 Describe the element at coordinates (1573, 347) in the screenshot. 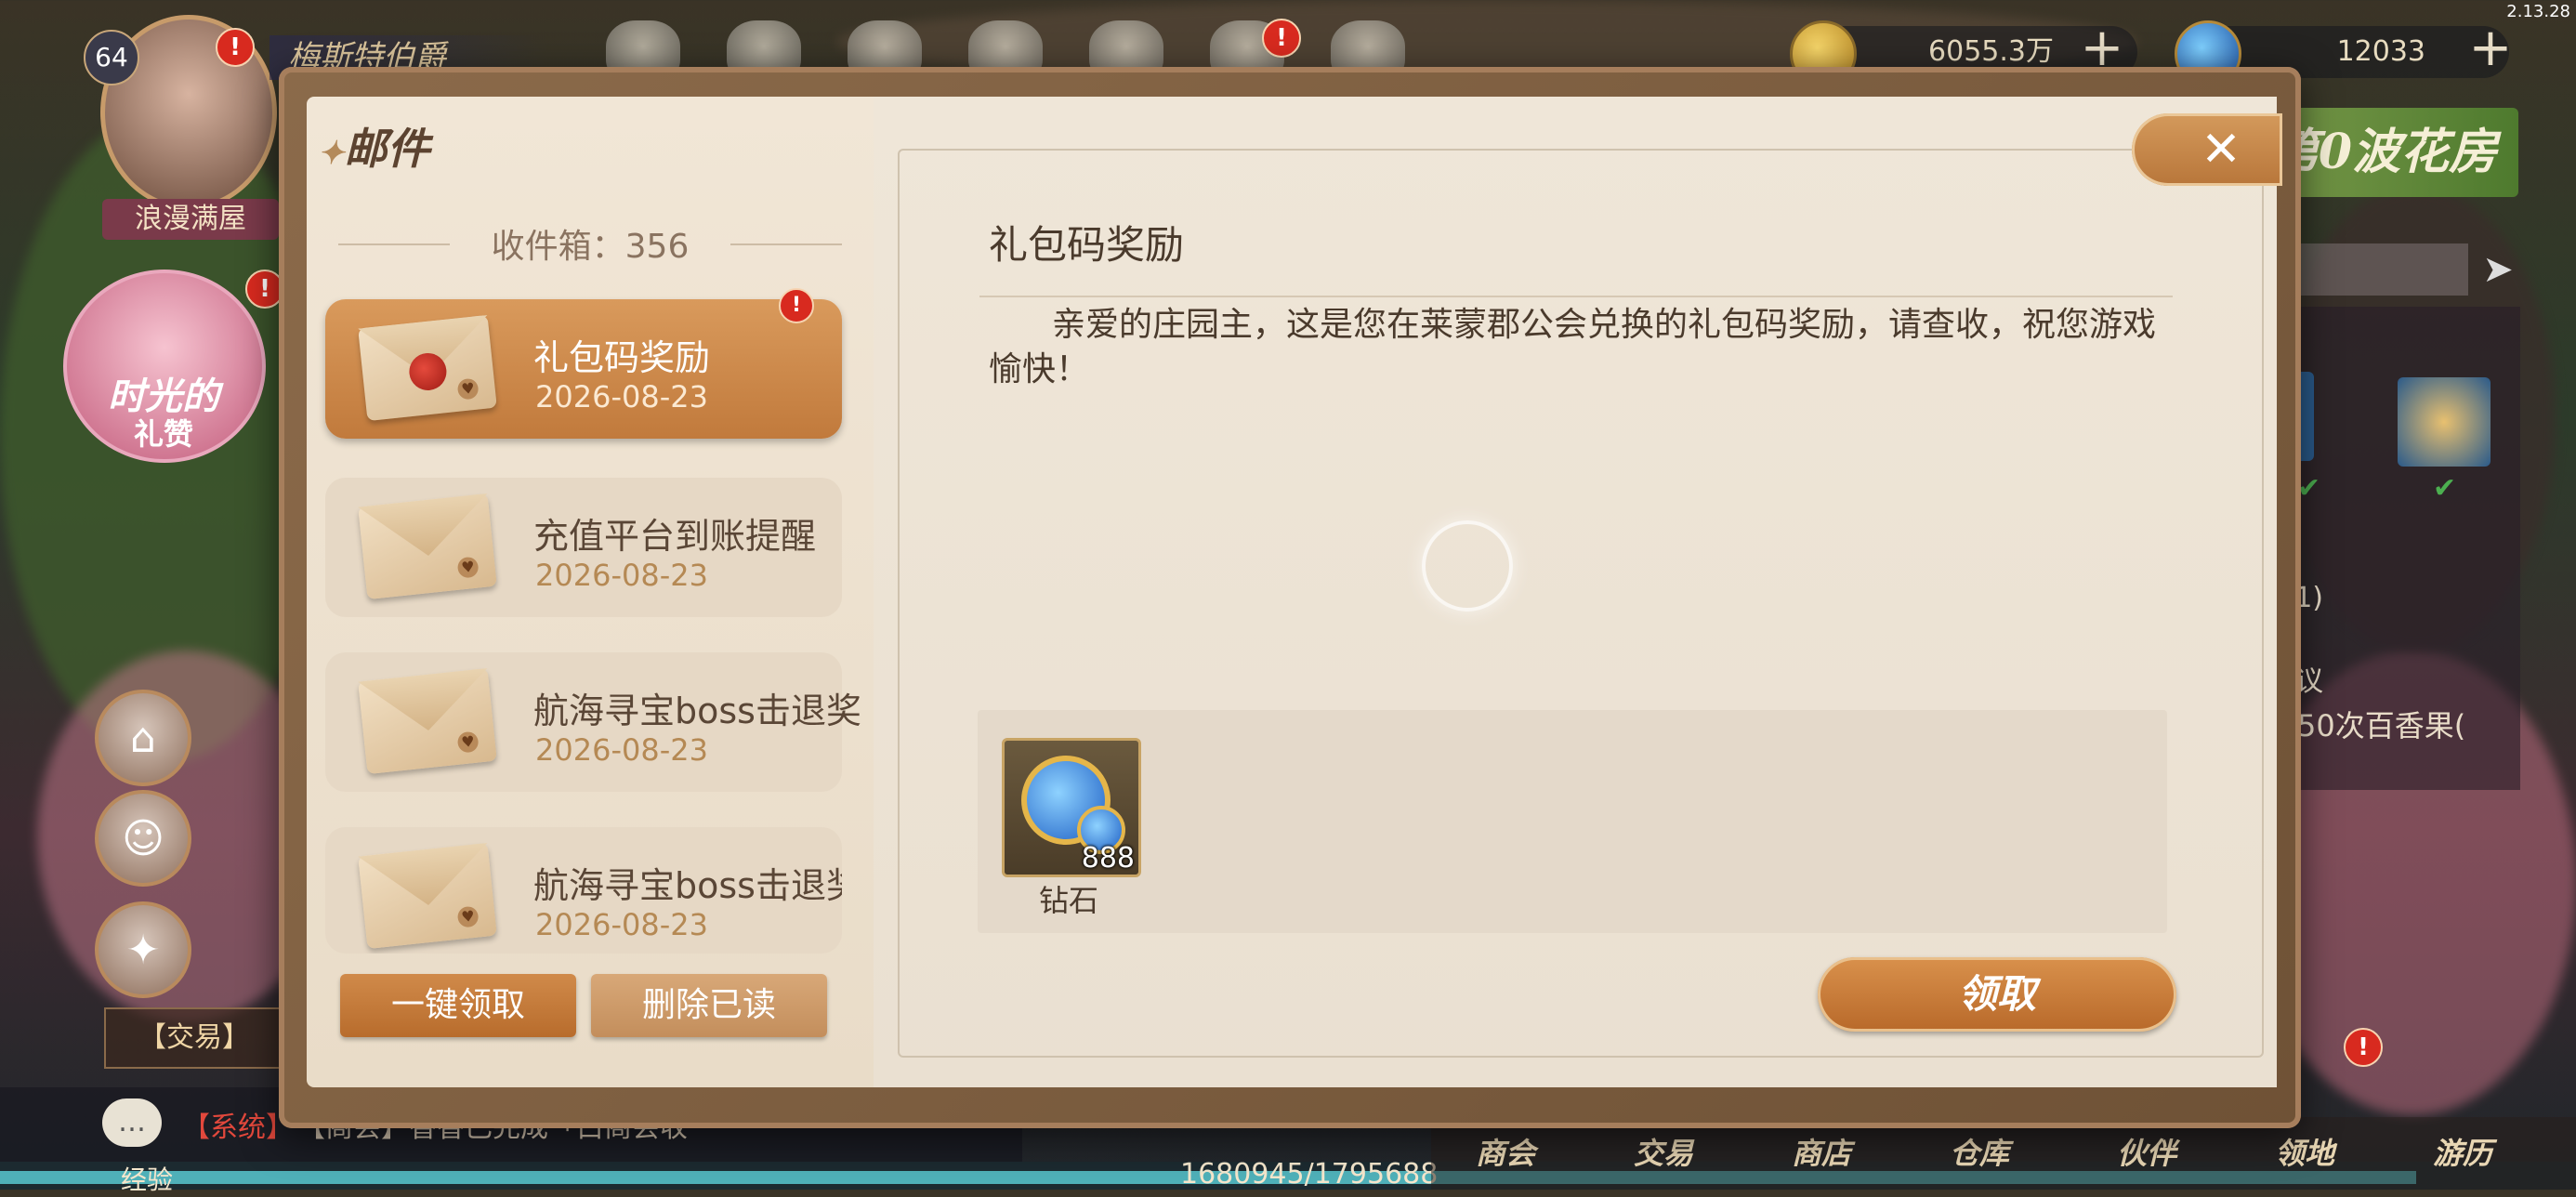

I see `mail-detail-body: 亲爱的庄园主，这是您在莱蒙郡公会兑换的礼包码奖励，请查收，祝您游戏愉快！` at that location.